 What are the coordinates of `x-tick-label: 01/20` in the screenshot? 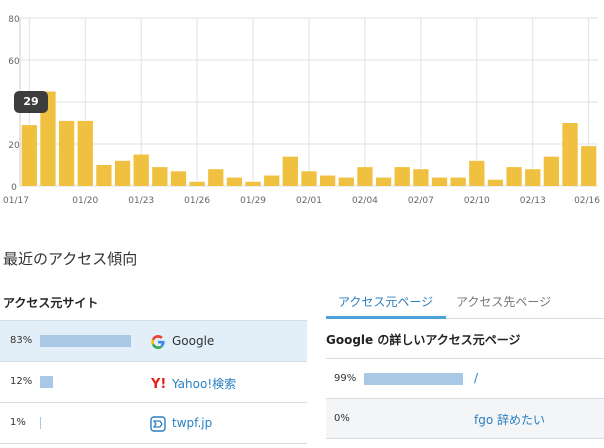 It's located at (85, 201).